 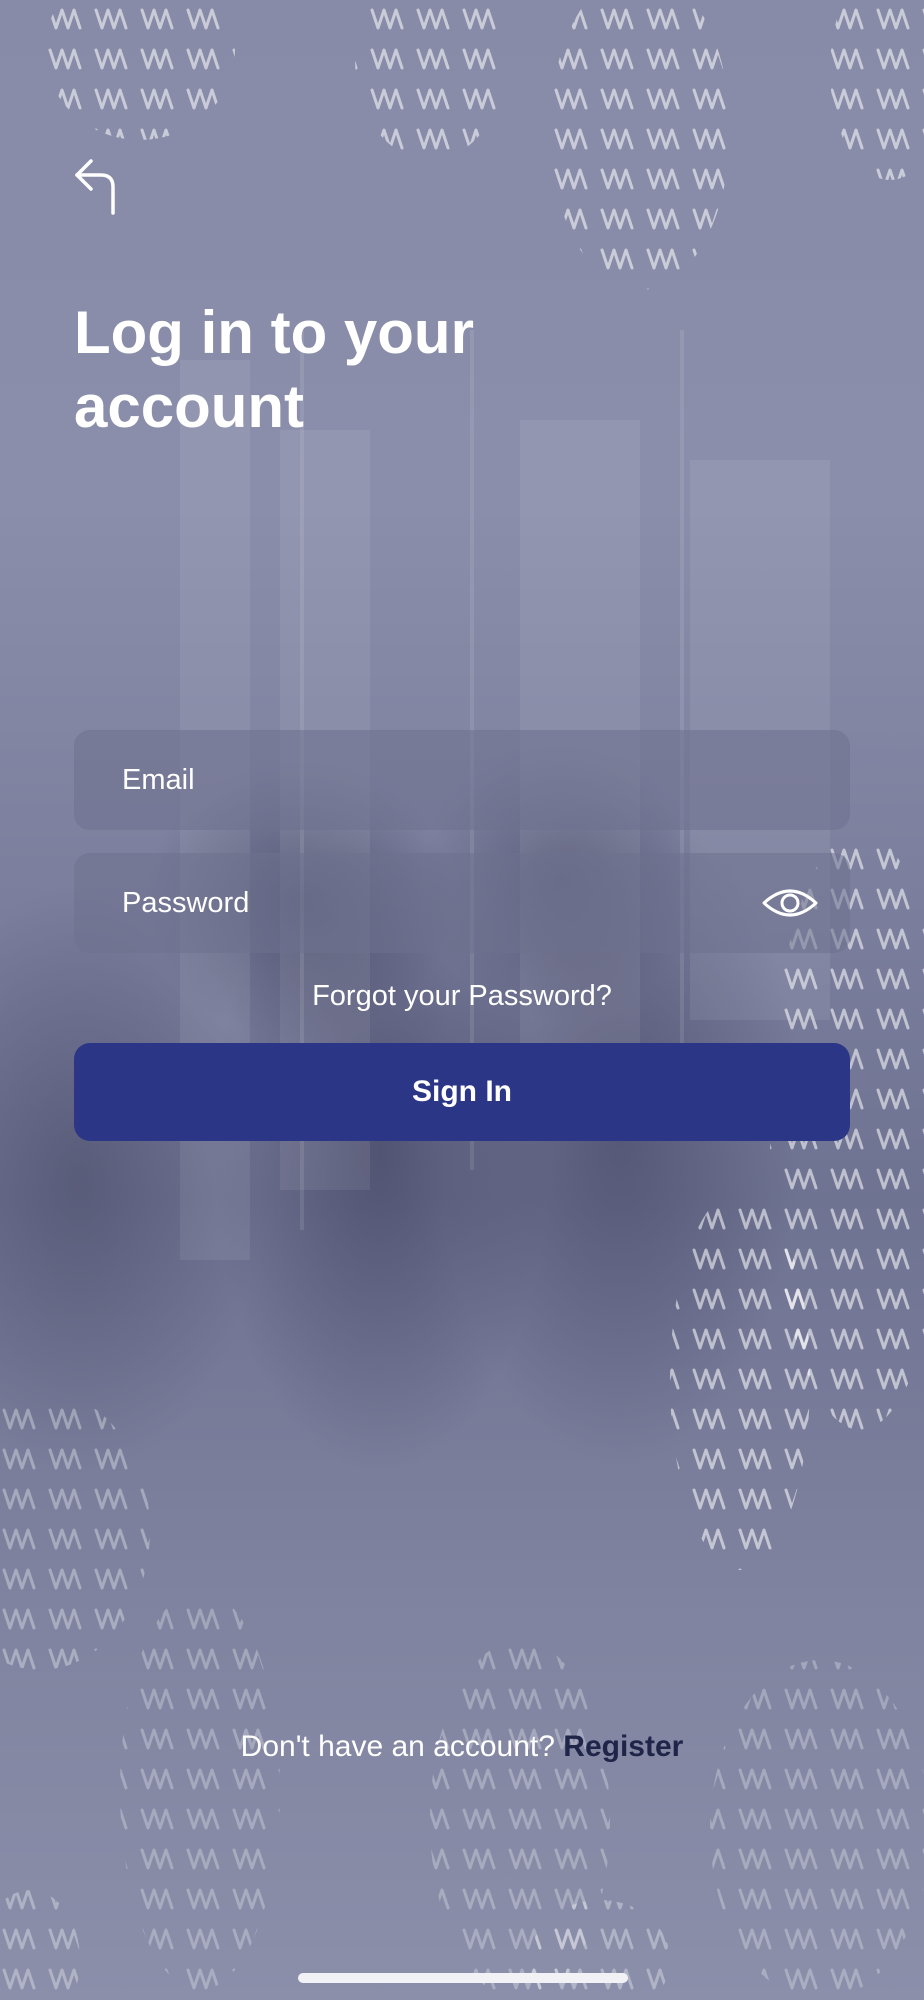 I want to click on email-field-container, so click(x=462, y=780).